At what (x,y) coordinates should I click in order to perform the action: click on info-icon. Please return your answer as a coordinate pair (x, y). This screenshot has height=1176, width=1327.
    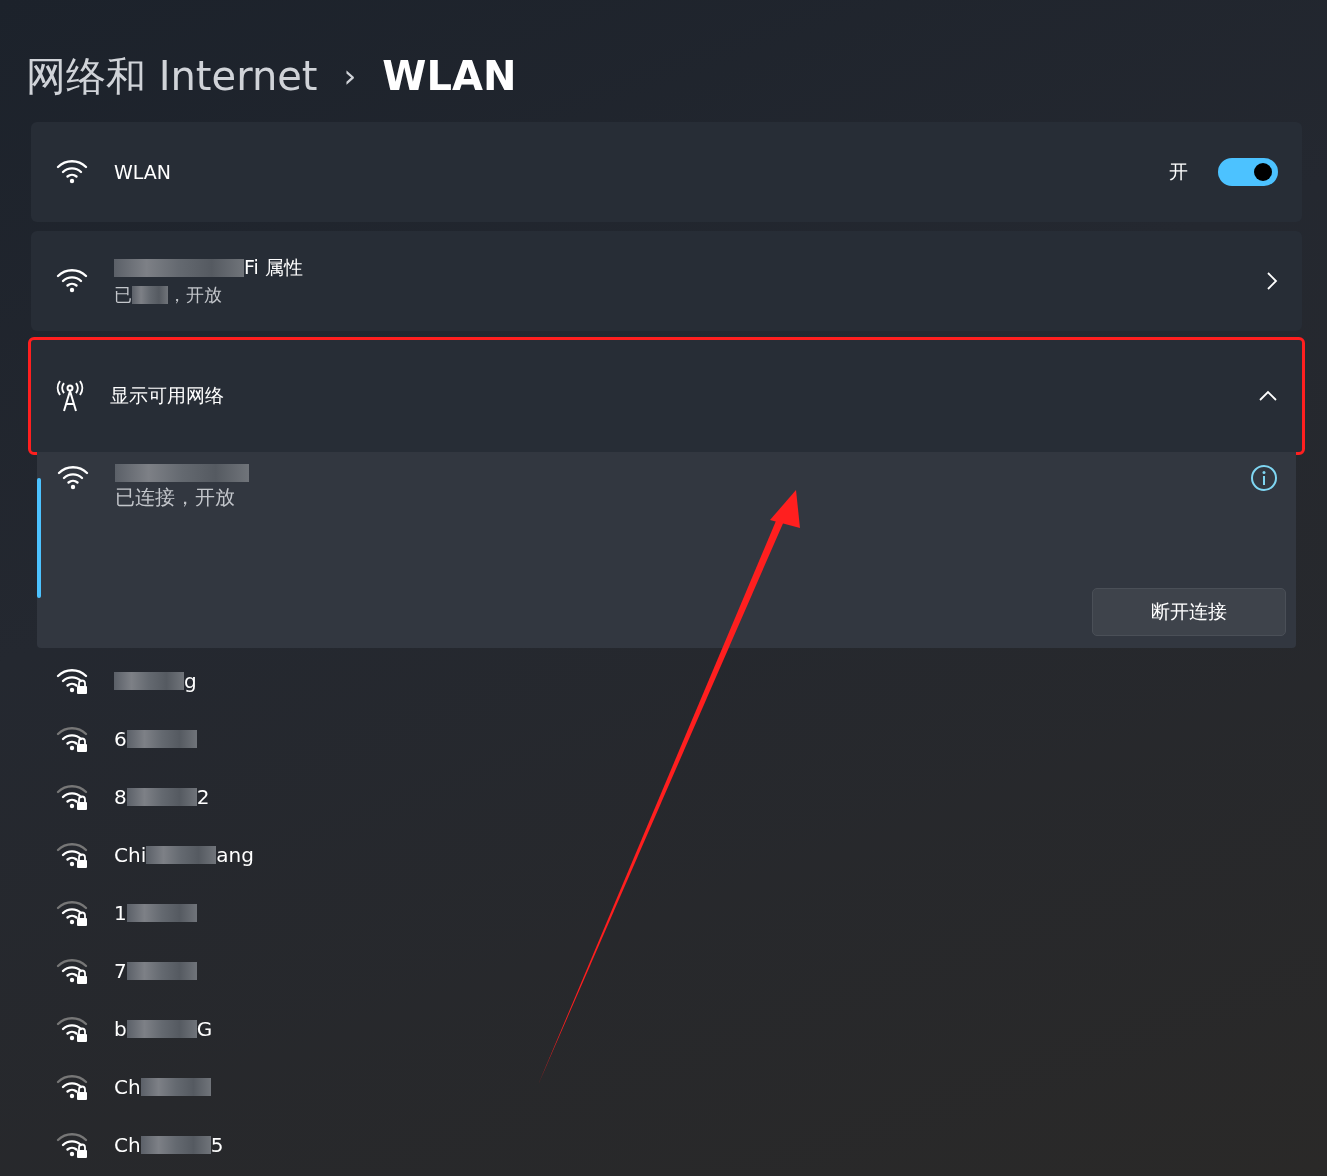
    Looking at the image, I should click on (1264, 478).